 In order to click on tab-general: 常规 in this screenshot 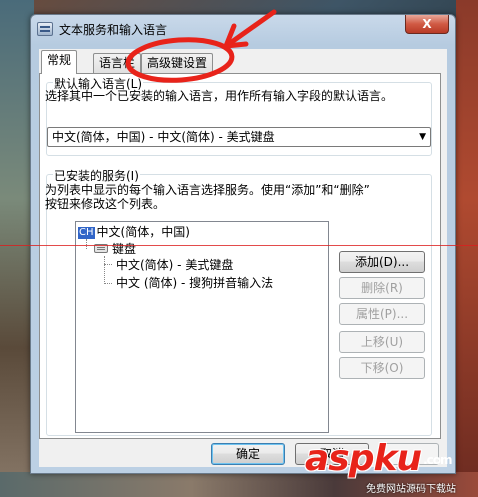, I will do `click(59, 62)`.